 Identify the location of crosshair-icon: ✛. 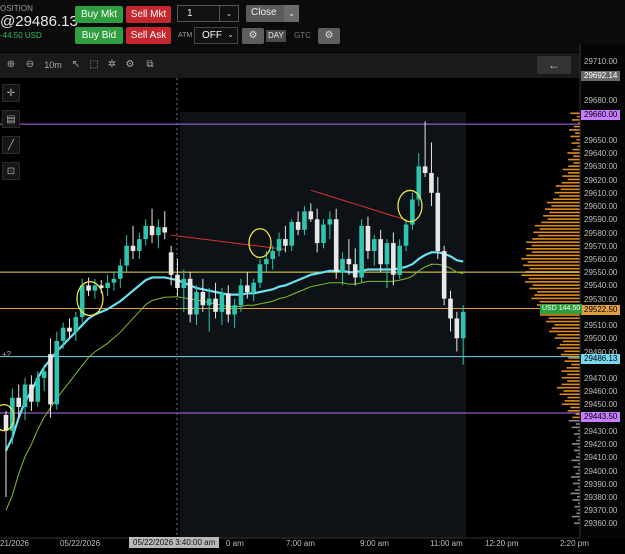
(11, 93).